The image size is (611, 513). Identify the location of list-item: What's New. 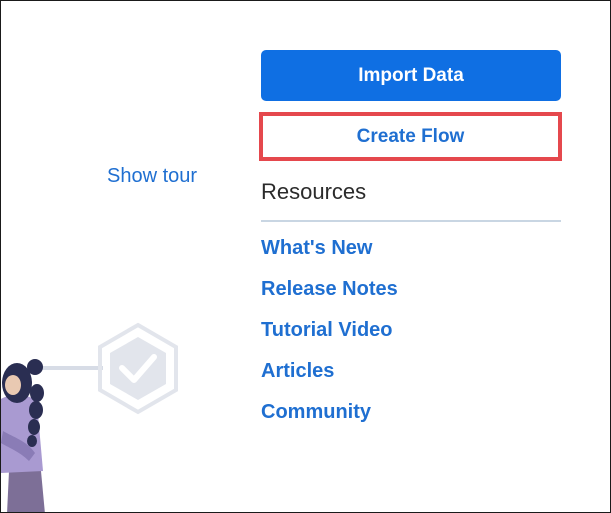
(329, 257).